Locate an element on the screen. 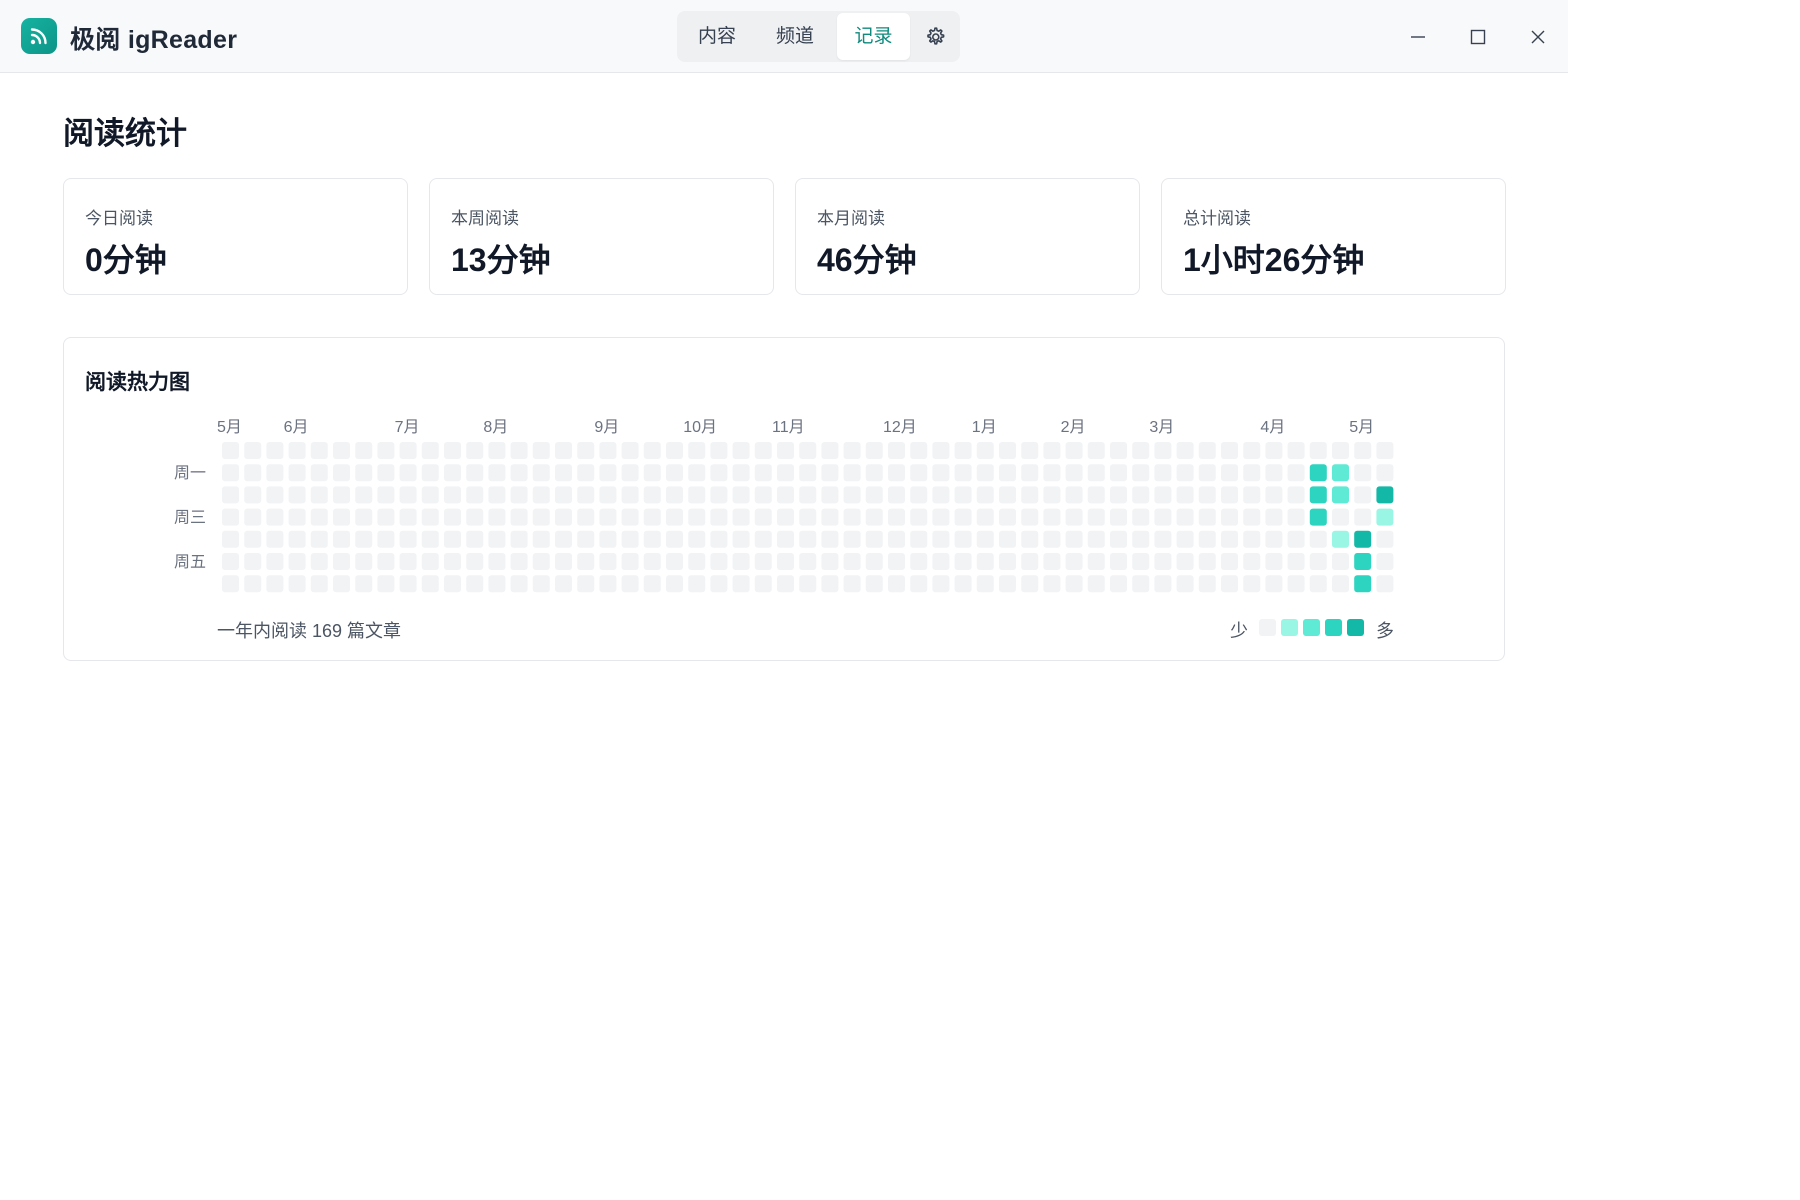 This screenshot has height=1200, width=1800. minimize-icon is located at coordinates (1418, 37).